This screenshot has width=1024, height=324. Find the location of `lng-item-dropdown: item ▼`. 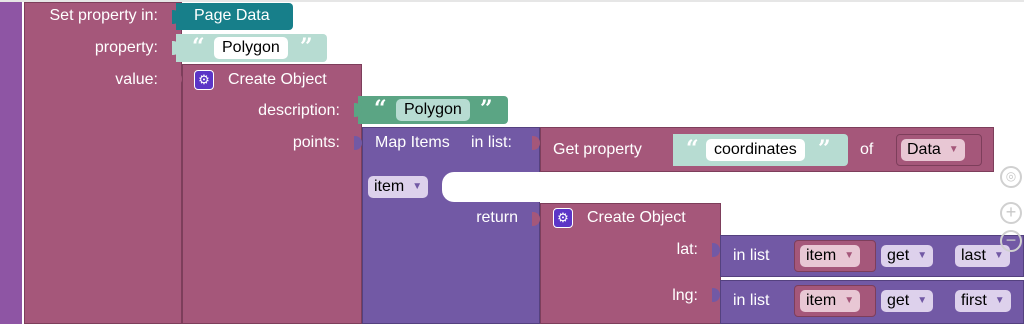

lng-item-dropdown: item ▼ is located at coordinates (830, 301).